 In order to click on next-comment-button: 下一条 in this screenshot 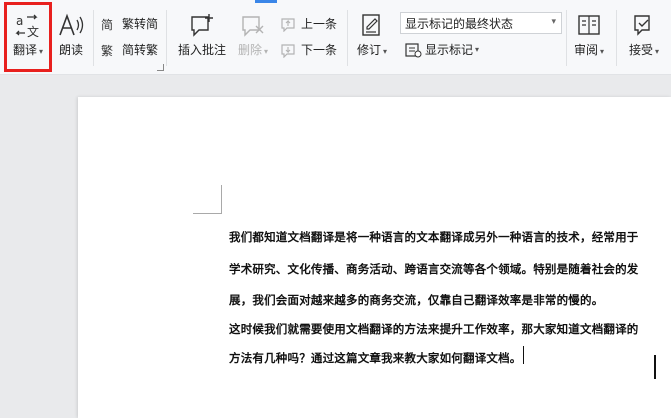, I will do `click(308, 49)`.